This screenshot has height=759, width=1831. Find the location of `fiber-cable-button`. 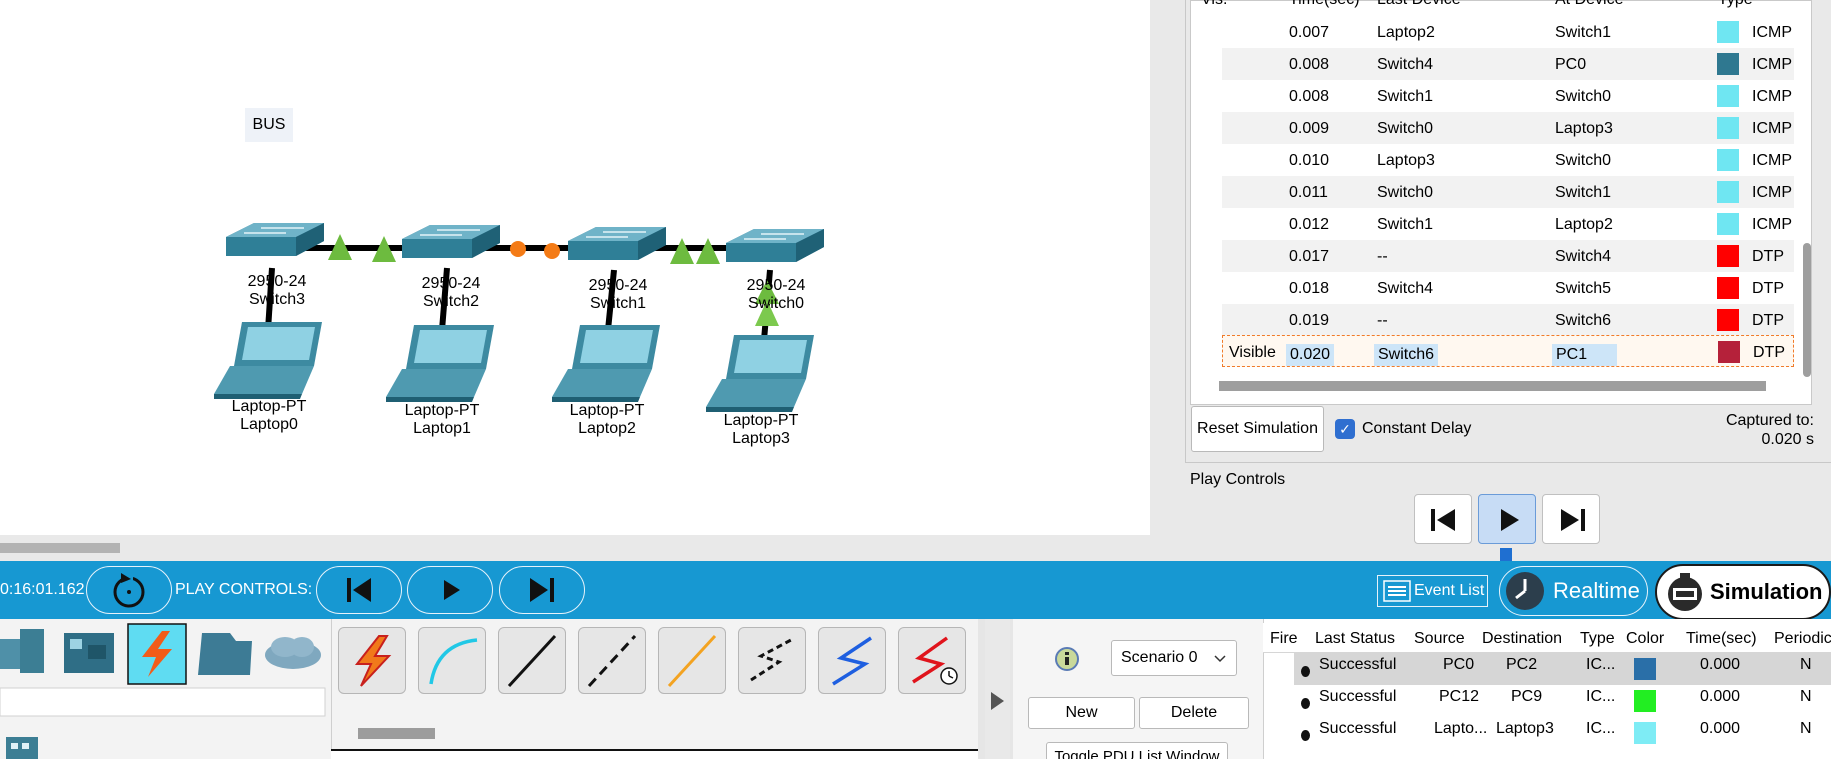

fiber-cable-button is located at coordinates (692, 660).